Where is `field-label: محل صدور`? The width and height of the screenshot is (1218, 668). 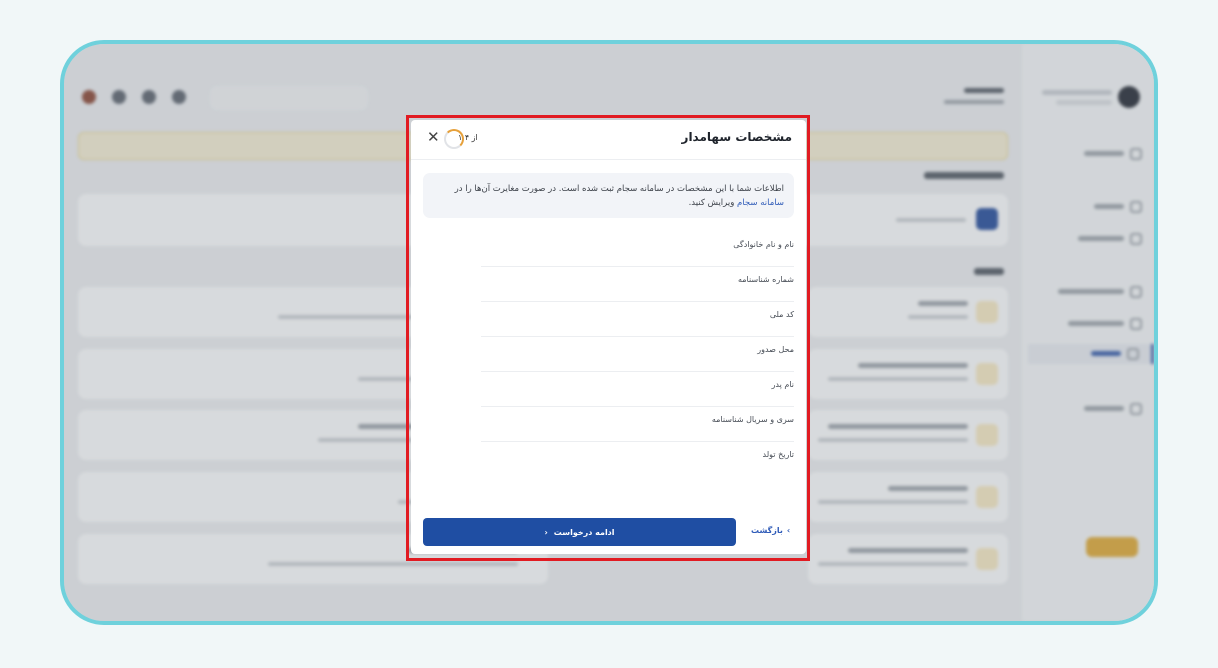
field-label: محل صدور is located at coordinates (775, 349).